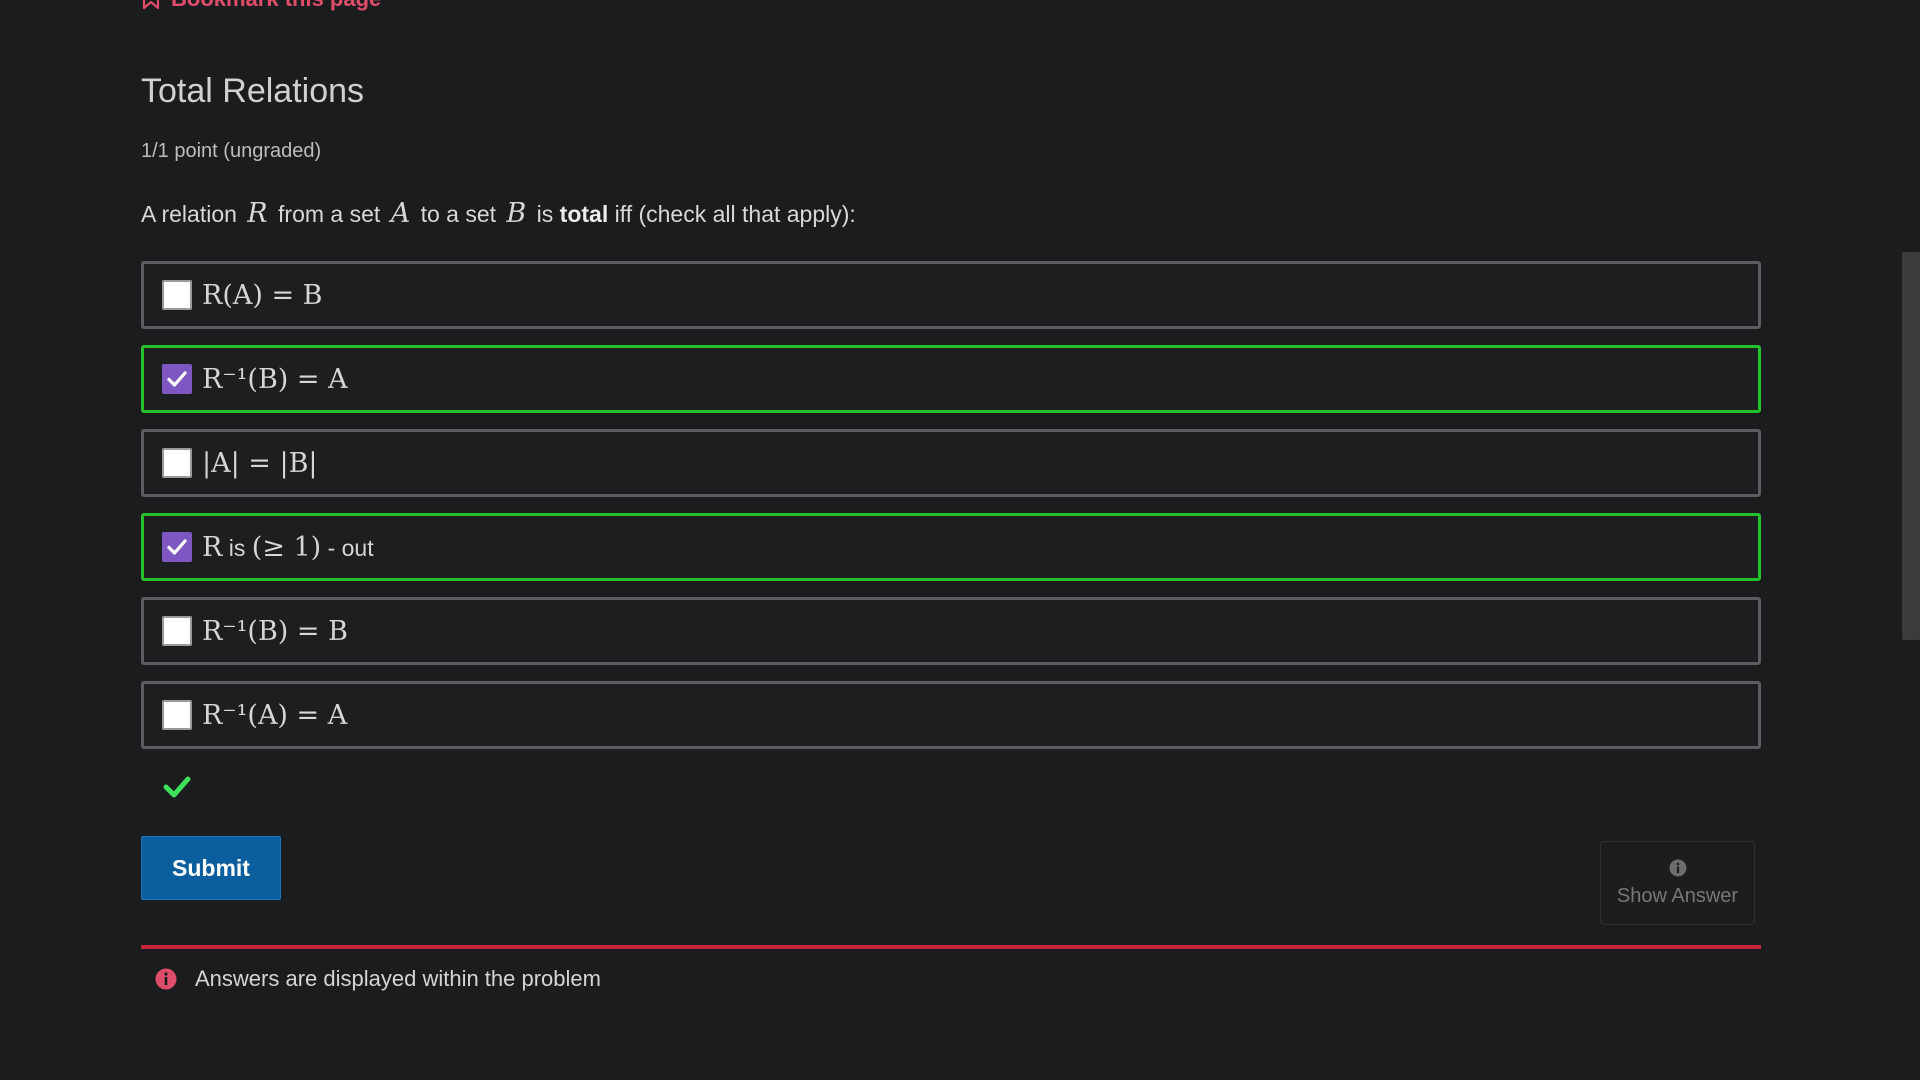  What do you see at coordinates (398, 978) in the screenshot?
I see `notice-text: Answers are displayed within the problem` at bounding box center [398, 978].